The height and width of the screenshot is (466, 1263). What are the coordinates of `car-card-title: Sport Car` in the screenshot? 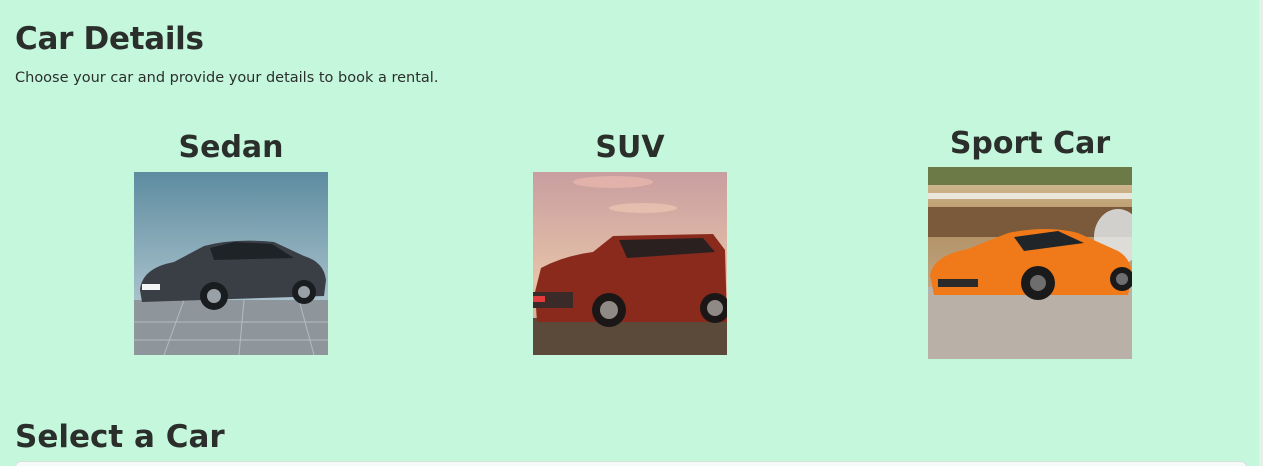 It's located at (1030, 143).